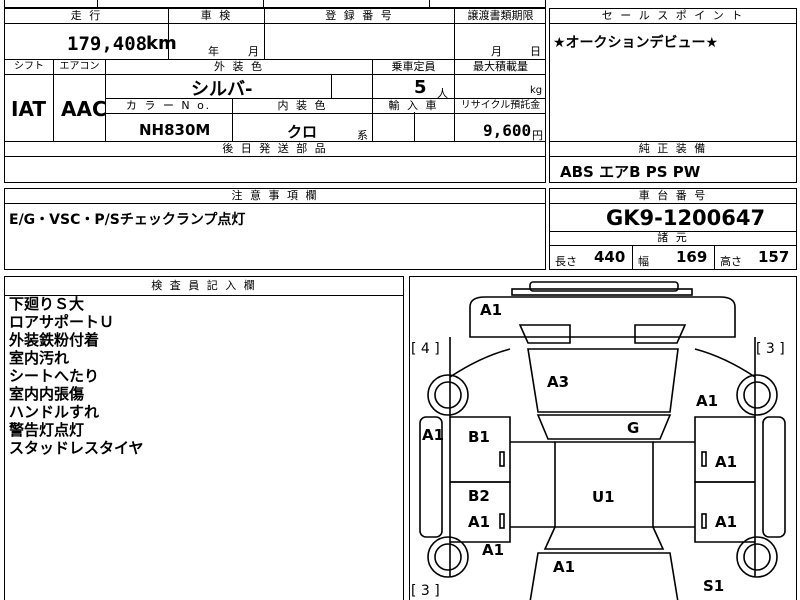  Describe the element at coordinates (558, 382) in the screenshot. I see `mark-hood: A3` at that location.